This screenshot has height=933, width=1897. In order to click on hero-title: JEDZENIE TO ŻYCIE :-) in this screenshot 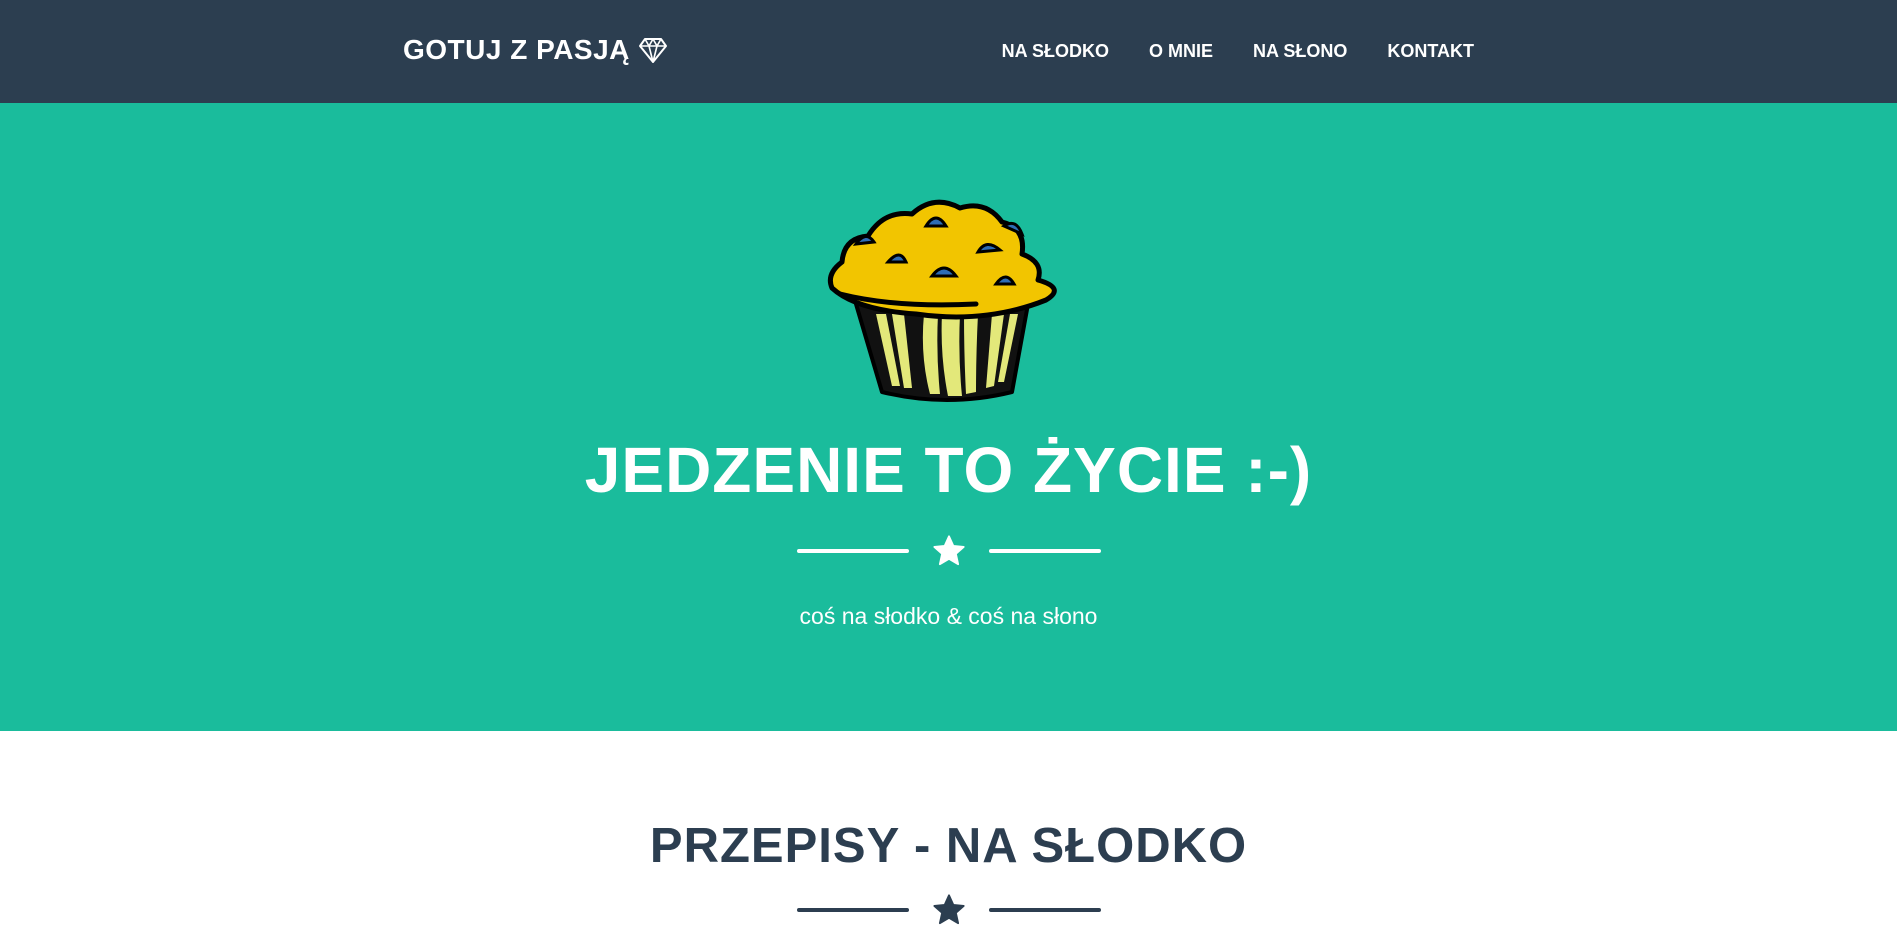, I will do `click(948, 470)`.